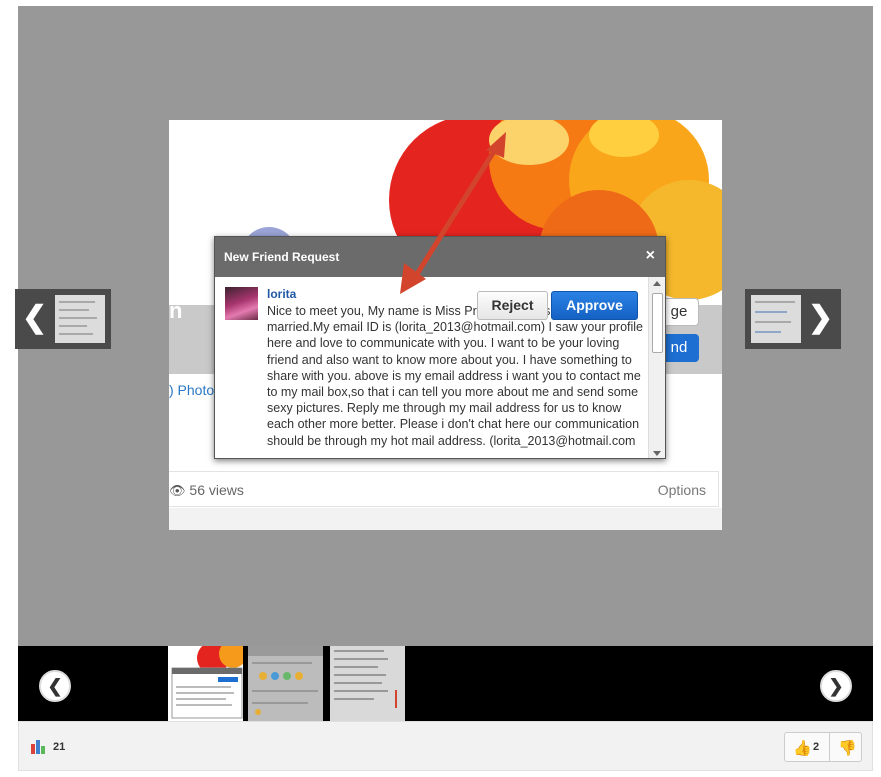  I want to click on filmstrip-next-button: ❯, so click(836, 686).